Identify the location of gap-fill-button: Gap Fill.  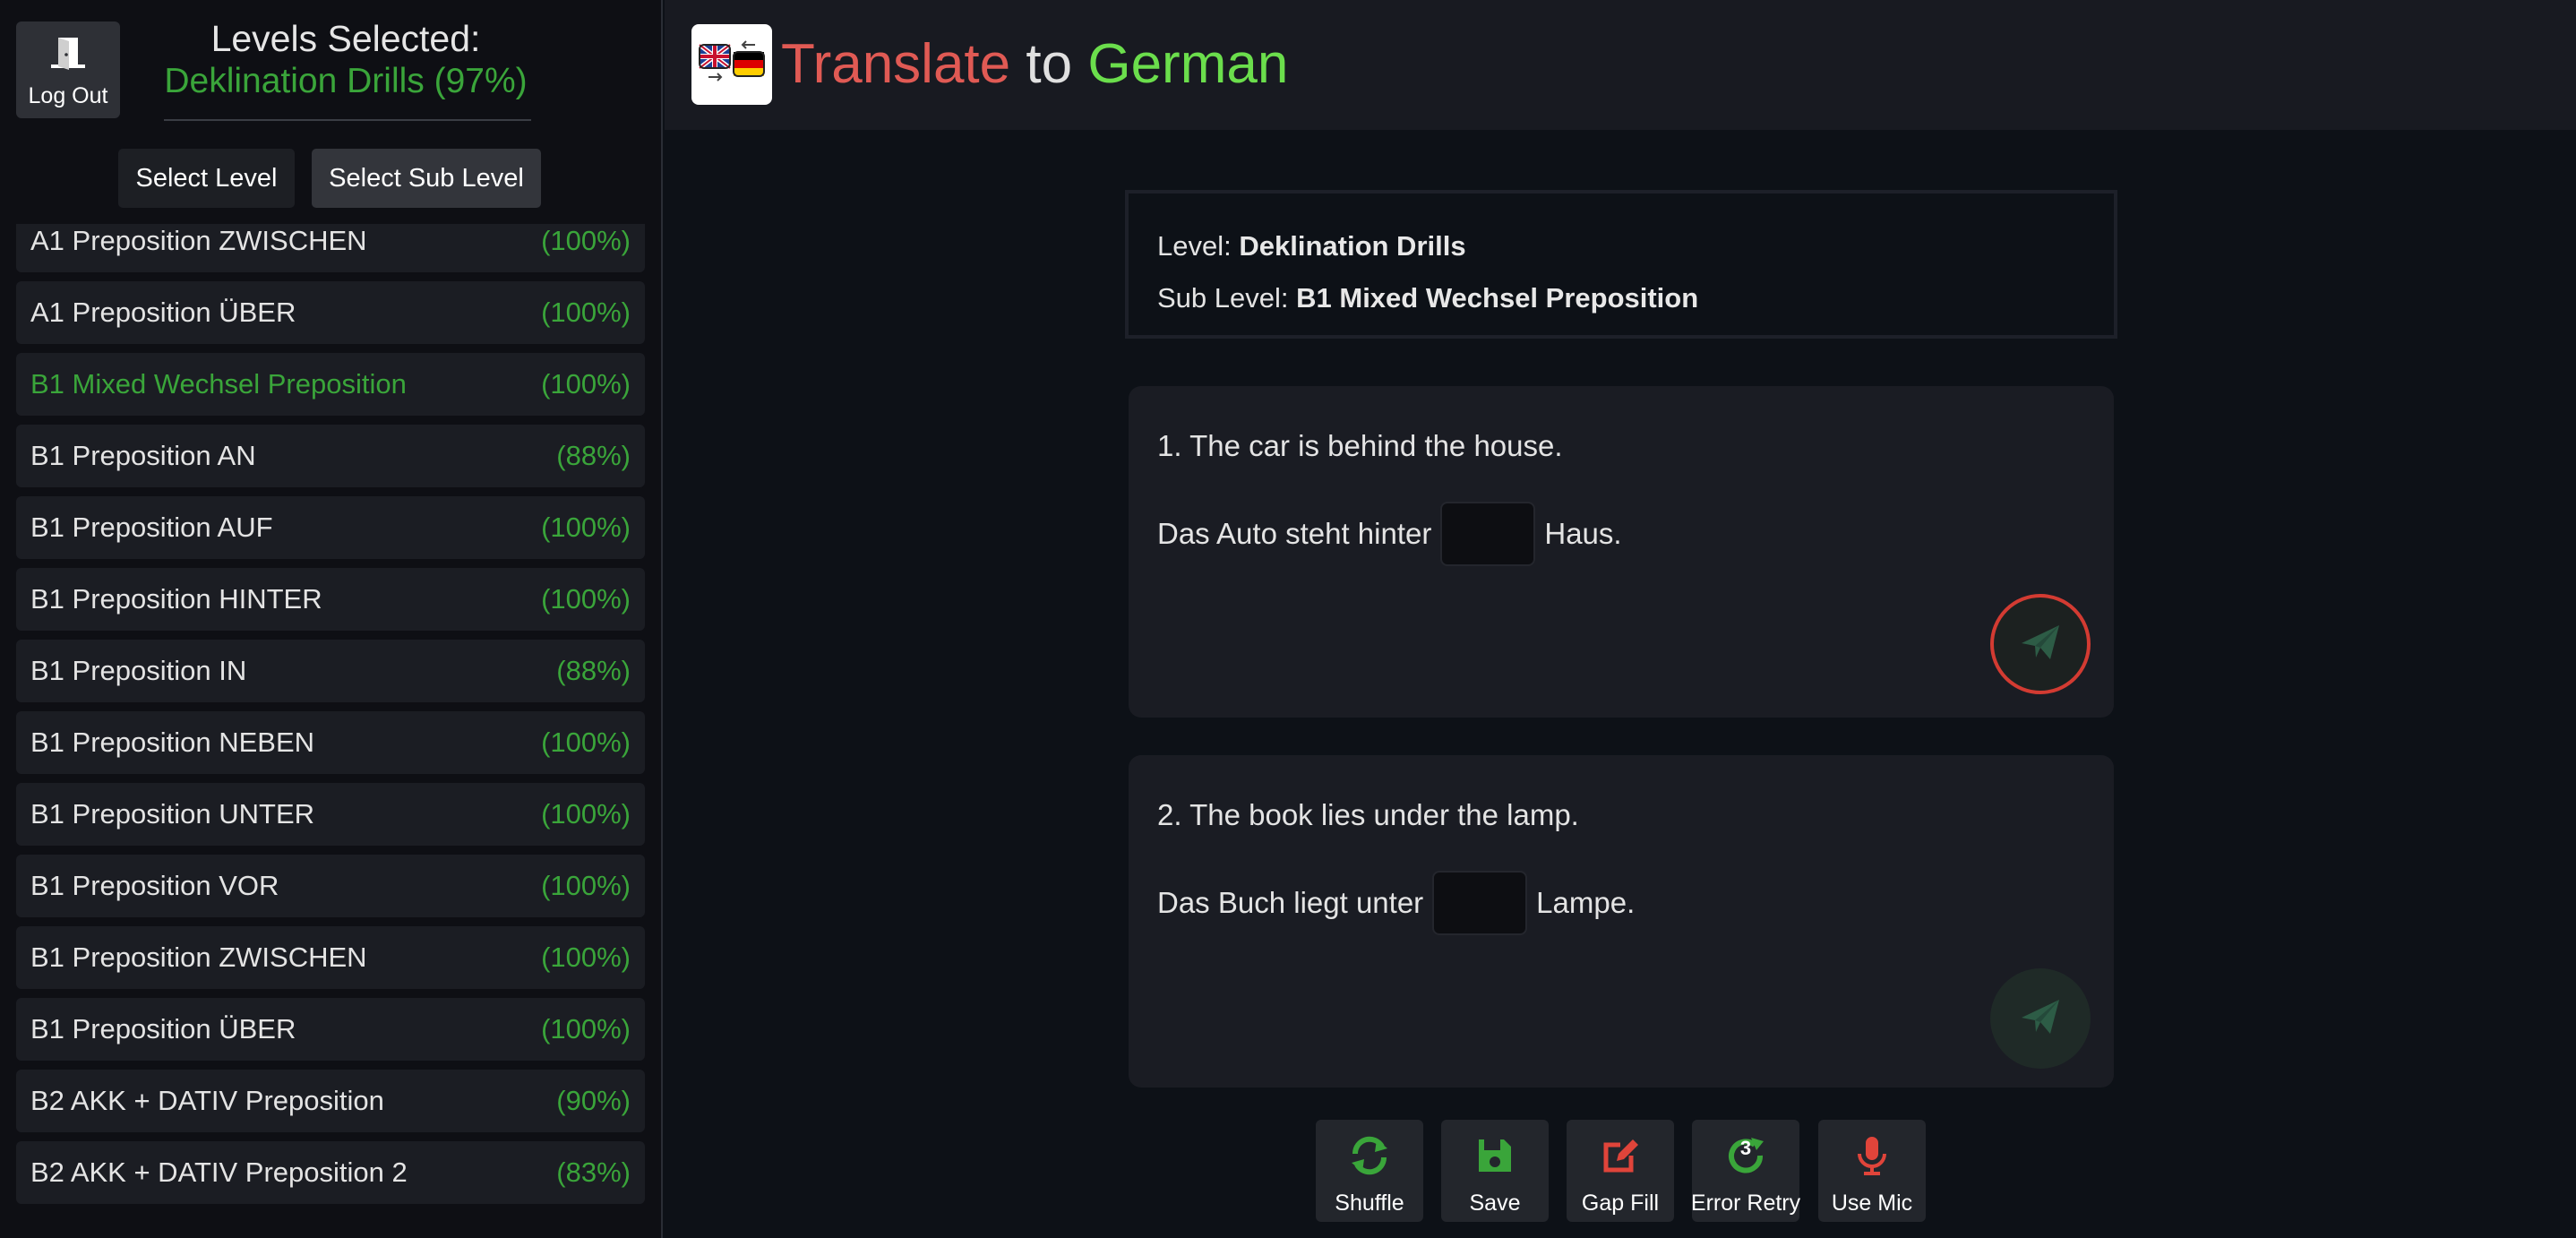
(1620, 1171).